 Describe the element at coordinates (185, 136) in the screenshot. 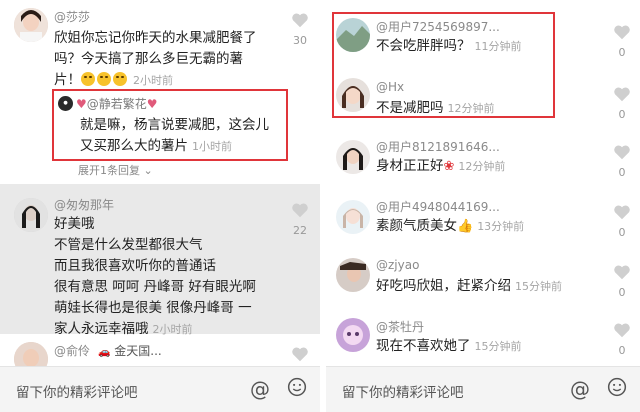

I see `reply-text: 就是嘛，杨言说要减肥，这会儿 又买那么大的薯片 1小时前` at that location.